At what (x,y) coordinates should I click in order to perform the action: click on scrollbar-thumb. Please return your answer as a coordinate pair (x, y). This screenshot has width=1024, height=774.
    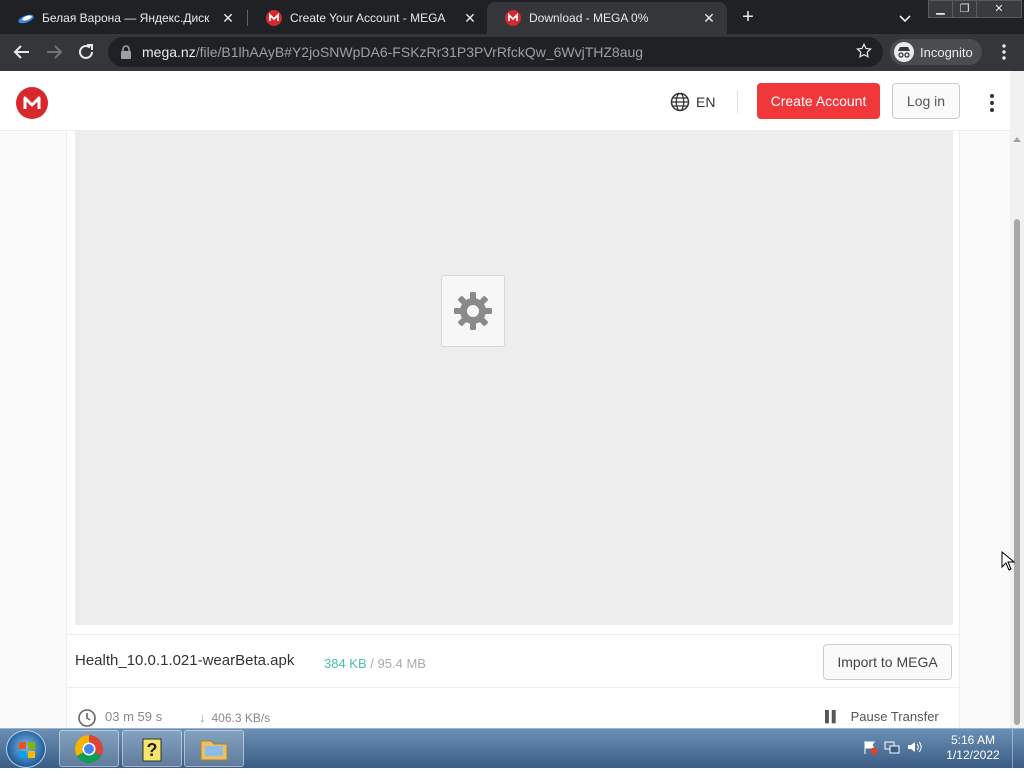
    Looking at the image, I should click on (1017, 472).